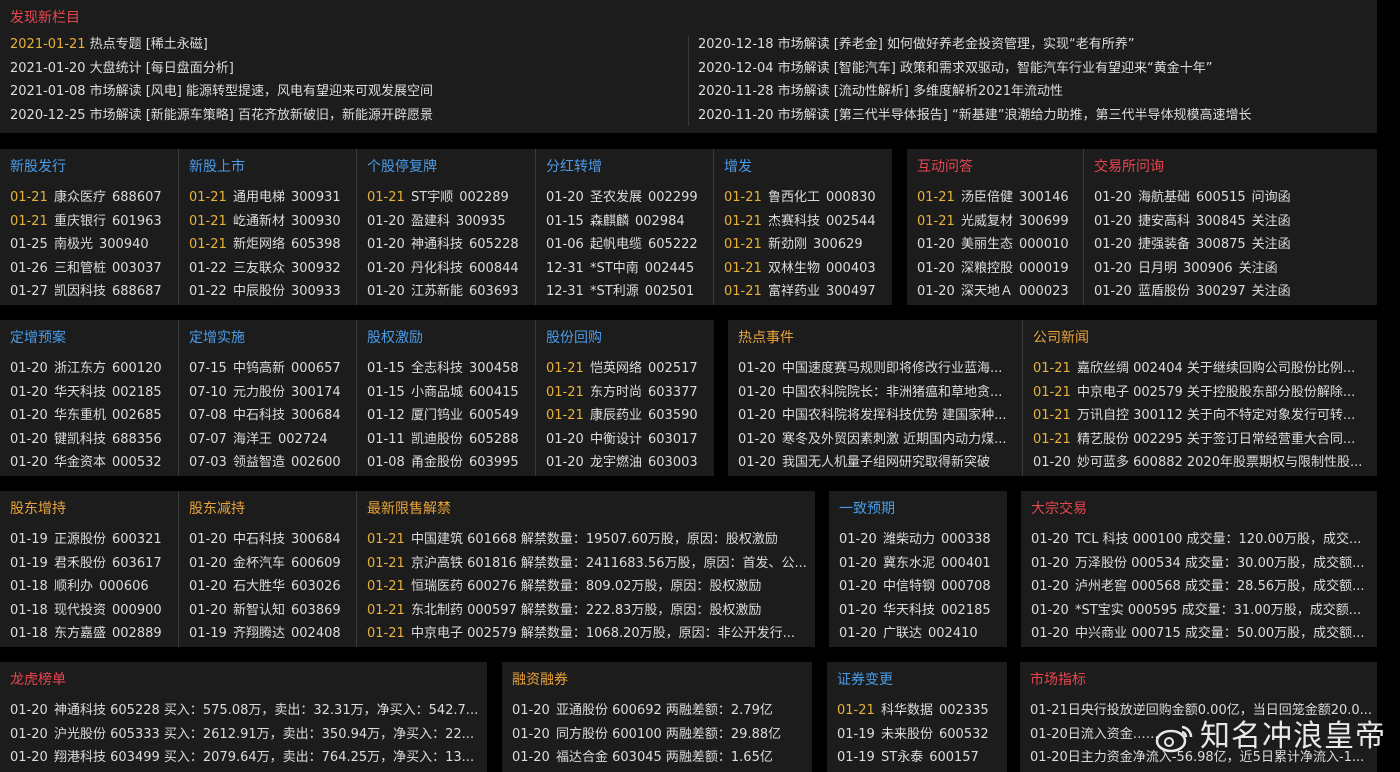 The image size is (1400, 772). I want to click on list-item: 01-22 中辰股份 300933, so click(271, 292).